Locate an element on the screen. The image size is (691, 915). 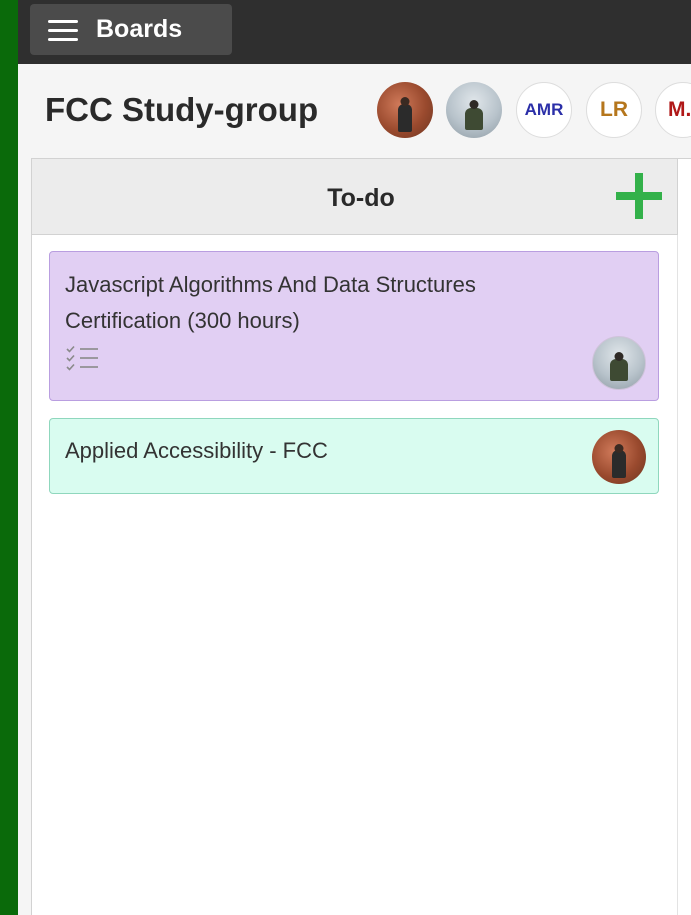
member-avatar-initials: AMR is located at coordinates (544, 110).